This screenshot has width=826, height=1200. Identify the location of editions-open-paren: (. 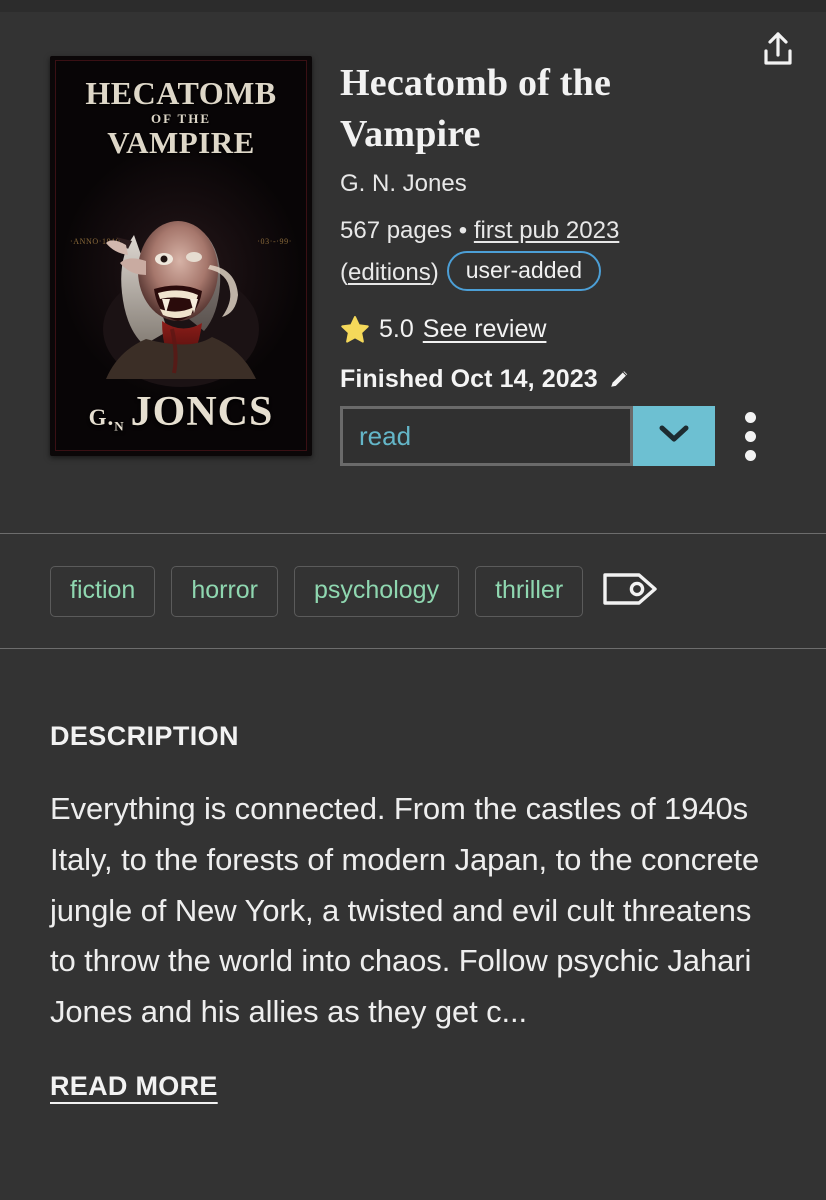
(344, 272).